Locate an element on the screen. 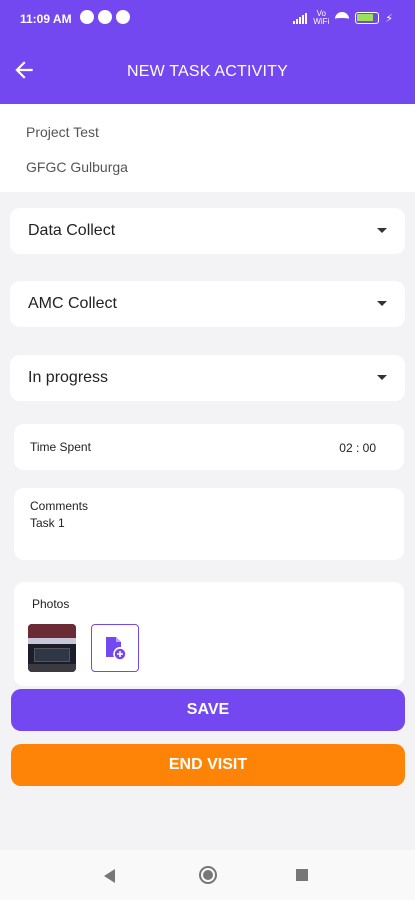 The image size is (415, 900). time-spent-field: Time Spent 02 : 00 is located at coordinates (209, 447).